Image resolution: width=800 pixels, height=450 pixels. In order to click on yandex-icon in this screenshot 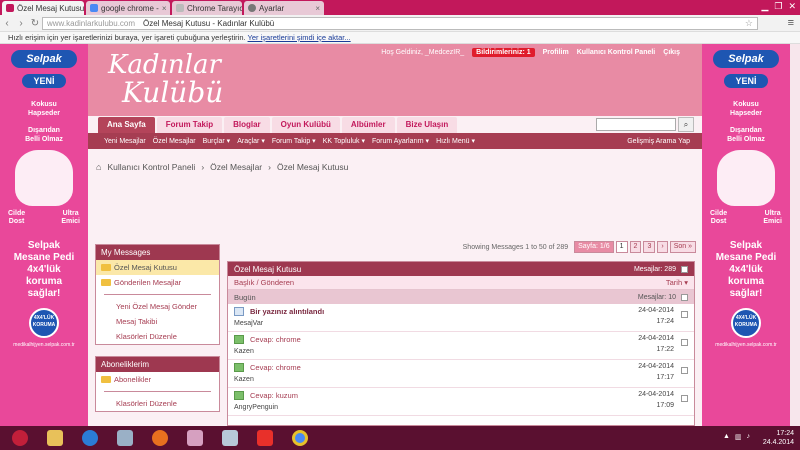, I will do `click(265, 438)`.